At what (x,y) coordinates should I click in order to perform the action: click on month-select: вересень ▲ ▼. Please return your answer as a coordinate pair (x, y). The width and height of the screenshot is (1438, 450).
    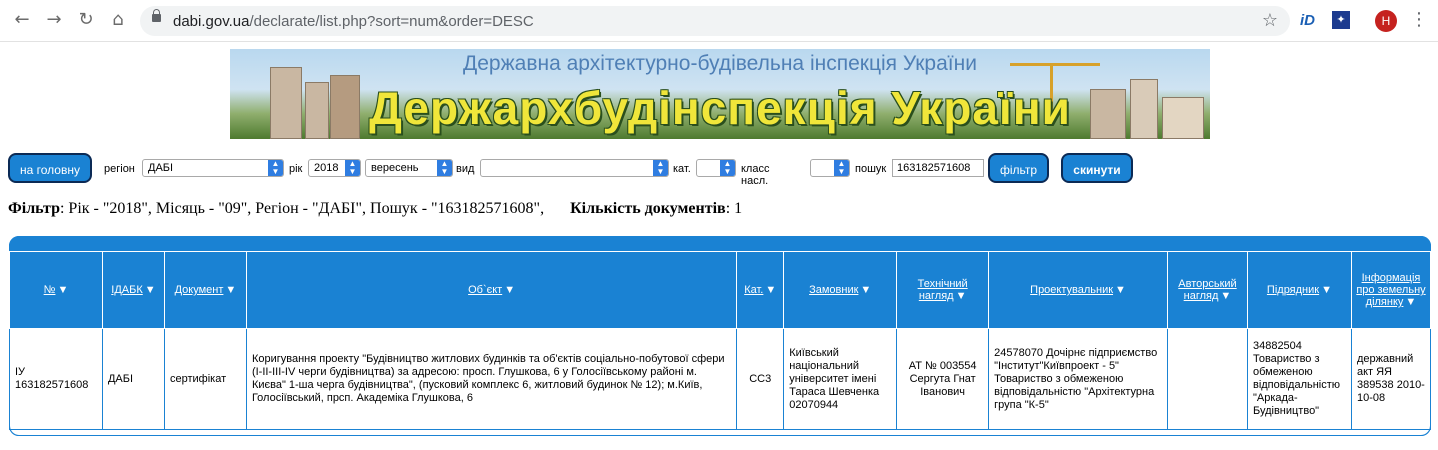
    Looking at the image, I should click on (409, 168).